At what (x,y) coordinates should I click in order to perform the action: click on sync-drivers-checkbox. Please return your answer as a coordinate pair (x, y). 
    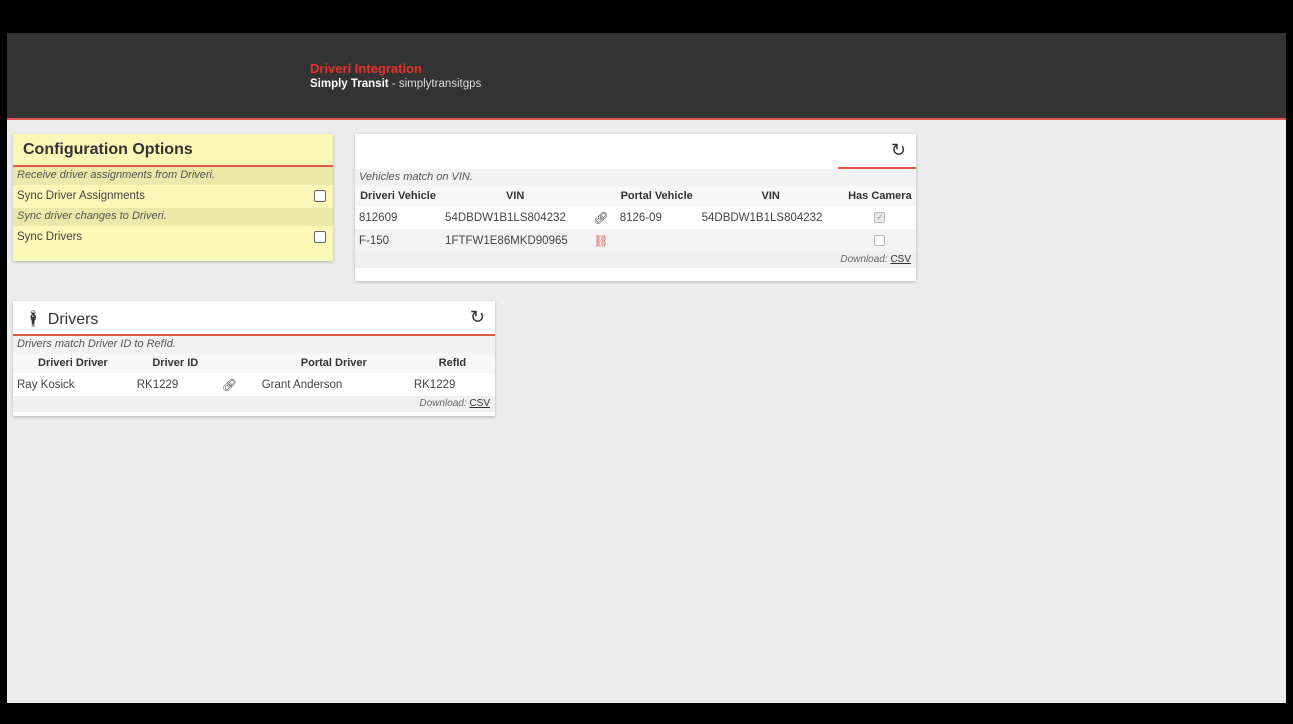
    Looking at the image, I should click on (320, 237).